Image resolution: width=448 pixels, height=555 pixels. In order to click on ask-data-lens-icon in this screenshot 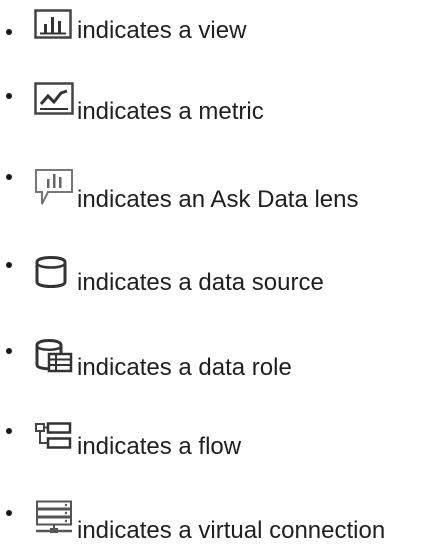, I will do `click(54, 188)`.